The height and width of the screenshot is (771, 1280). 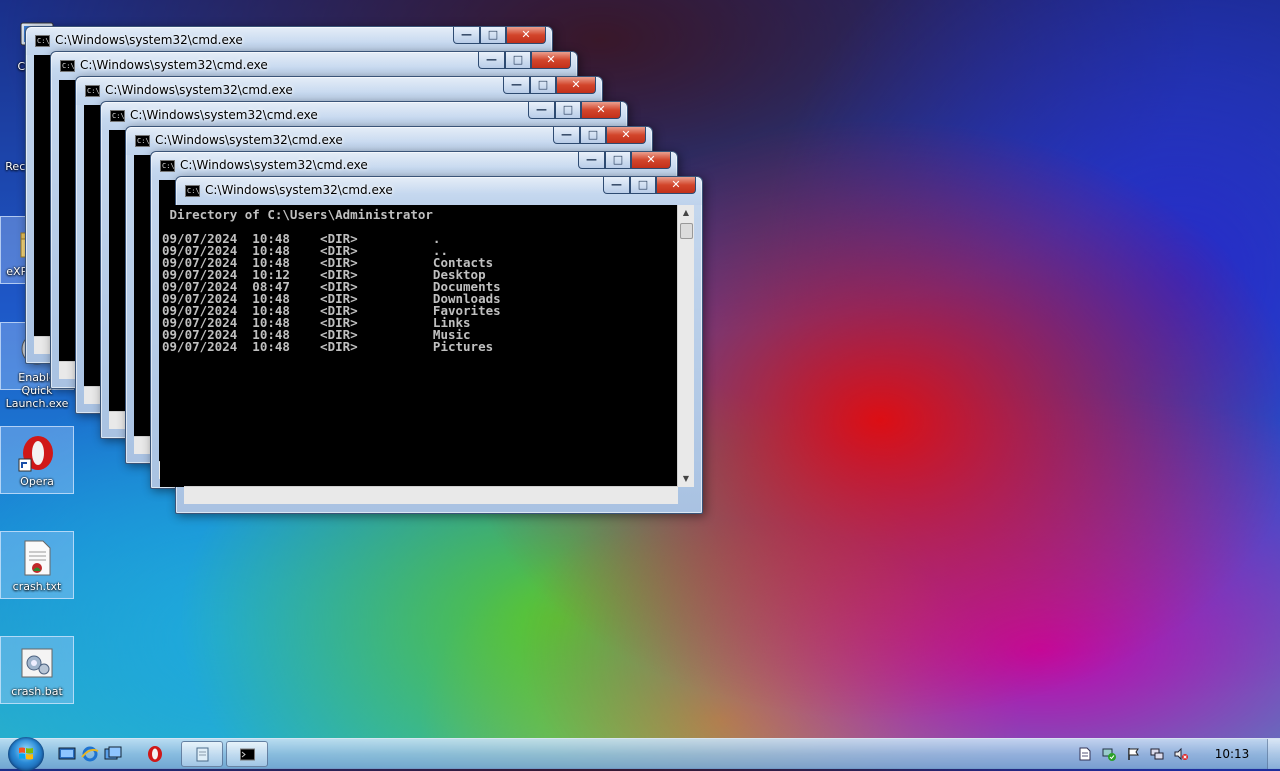 What do you see at coordinates (1085, 754) in the screenshot?
I see `document-icon` at bounding box center [1085, 754].